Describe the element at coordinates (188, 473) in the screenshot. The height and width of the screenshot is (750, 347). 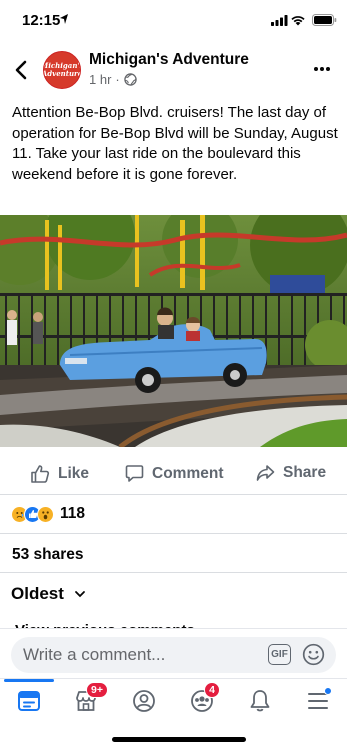
I see `comment-label: Comment` at that location.